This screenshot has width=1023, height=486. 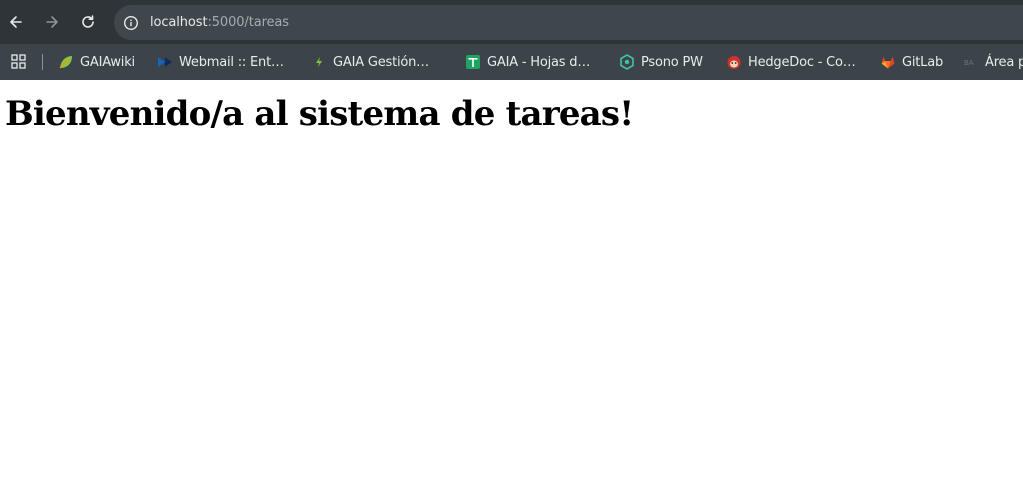 I want to click on psono-icon, so click(x=627, y=62).